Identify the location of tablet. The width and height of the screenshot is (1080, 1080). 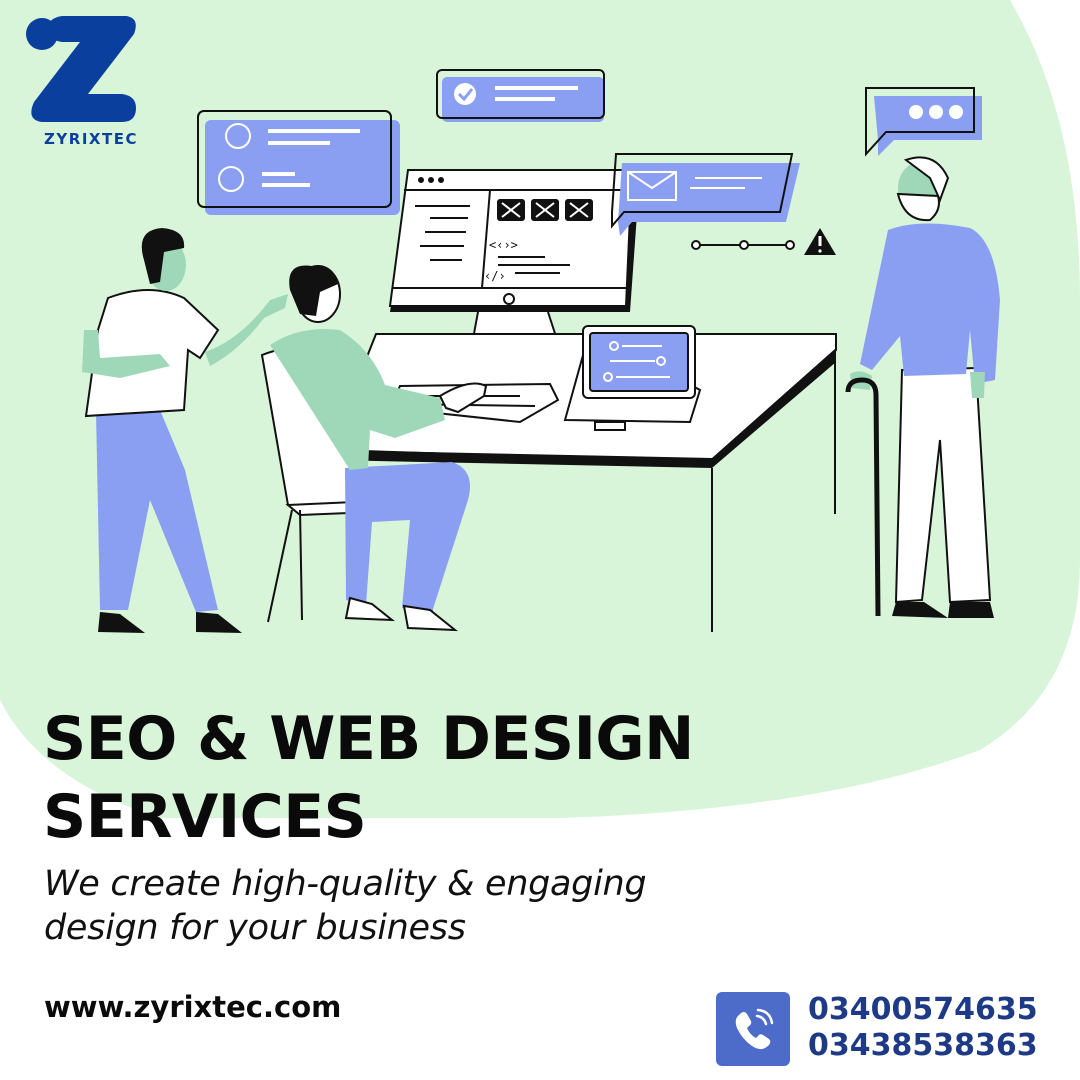
(632, 378).